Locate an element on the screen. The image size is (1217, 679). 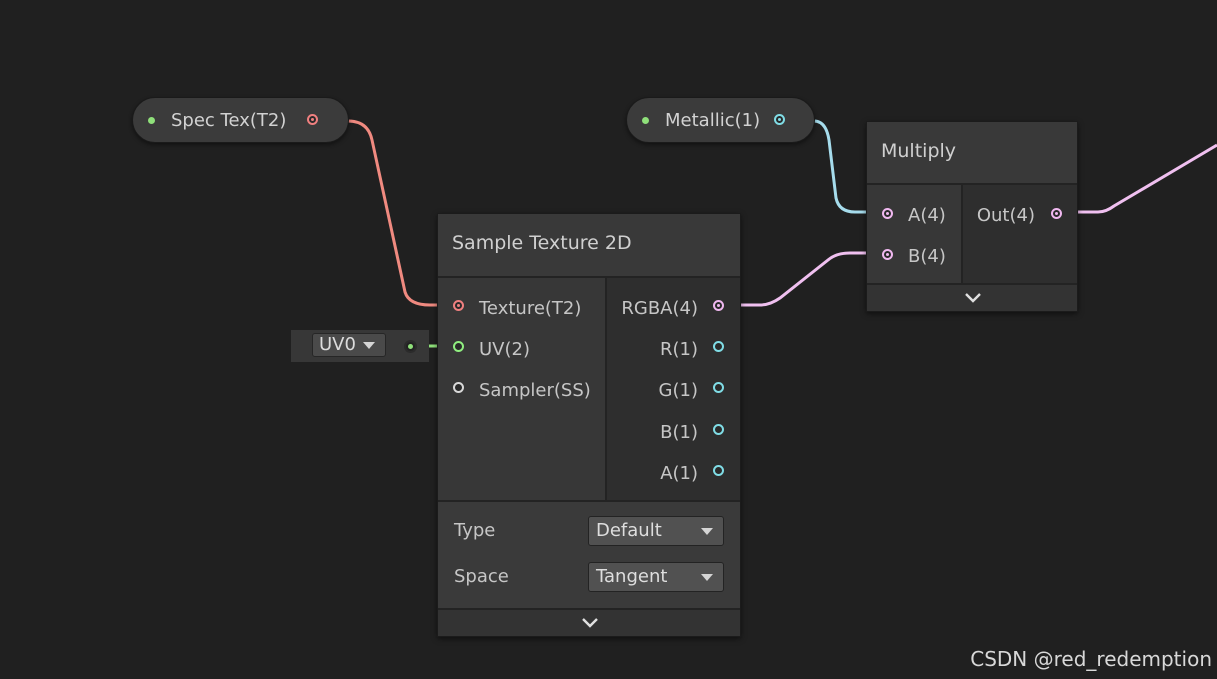
rgba-output-port is located at coordinates (718, 305).